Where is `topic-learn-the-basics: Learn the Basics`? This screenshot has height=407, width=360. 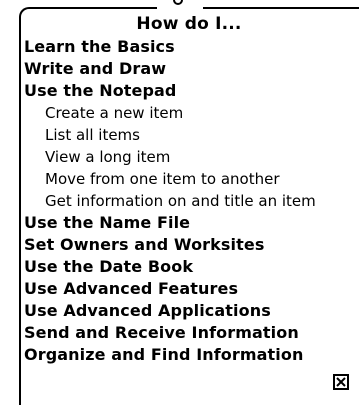
topic-learn-the-basics: Learn the Basics is located at coordinates (189, 47).